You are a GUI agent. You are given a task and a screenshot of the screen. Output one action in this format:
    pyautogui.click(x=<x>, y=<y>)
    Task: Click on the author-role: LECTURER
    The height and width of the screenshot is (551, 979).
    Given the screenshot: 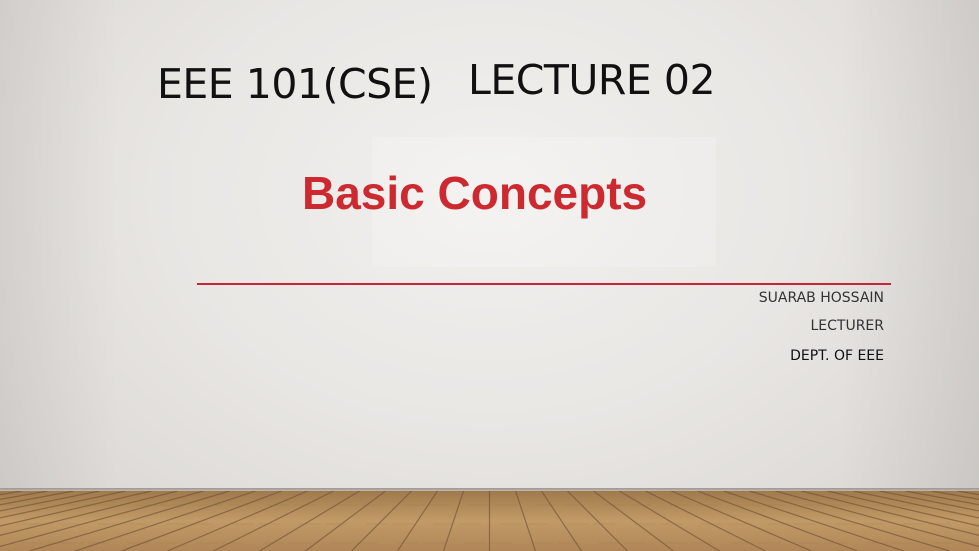 What is the action you would take?
    pyautogui.click(x=847, y=326)
    